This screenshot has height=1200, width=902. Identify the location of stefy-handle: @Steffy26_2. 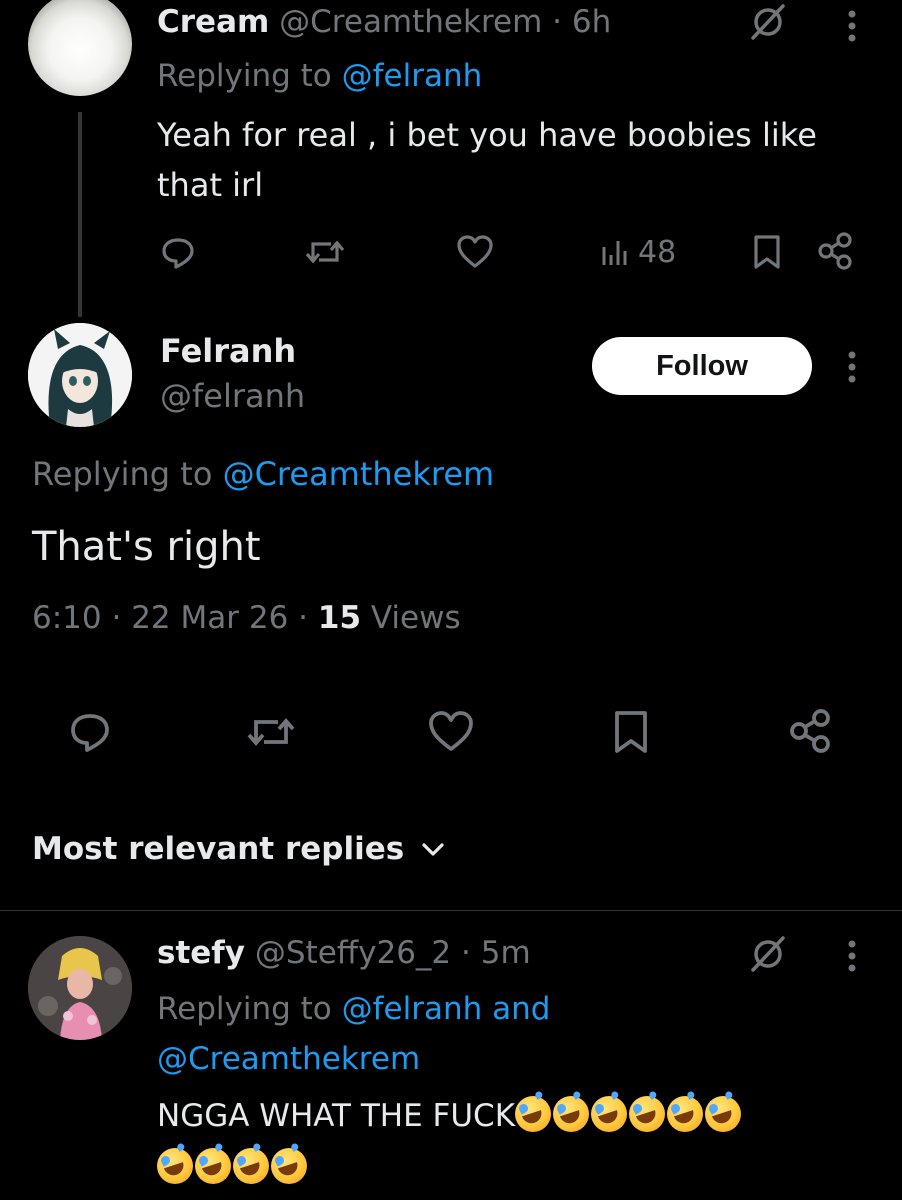
(353, 953).